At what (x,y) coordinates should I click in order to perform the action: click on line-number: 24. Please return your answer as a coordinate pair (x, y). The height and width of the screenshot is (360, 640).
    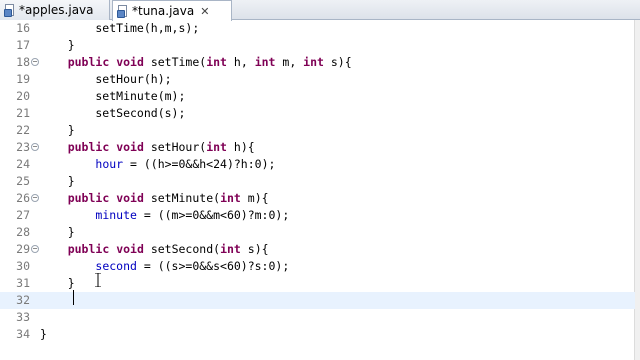
    Looking at the image, I should click on (23, 164).